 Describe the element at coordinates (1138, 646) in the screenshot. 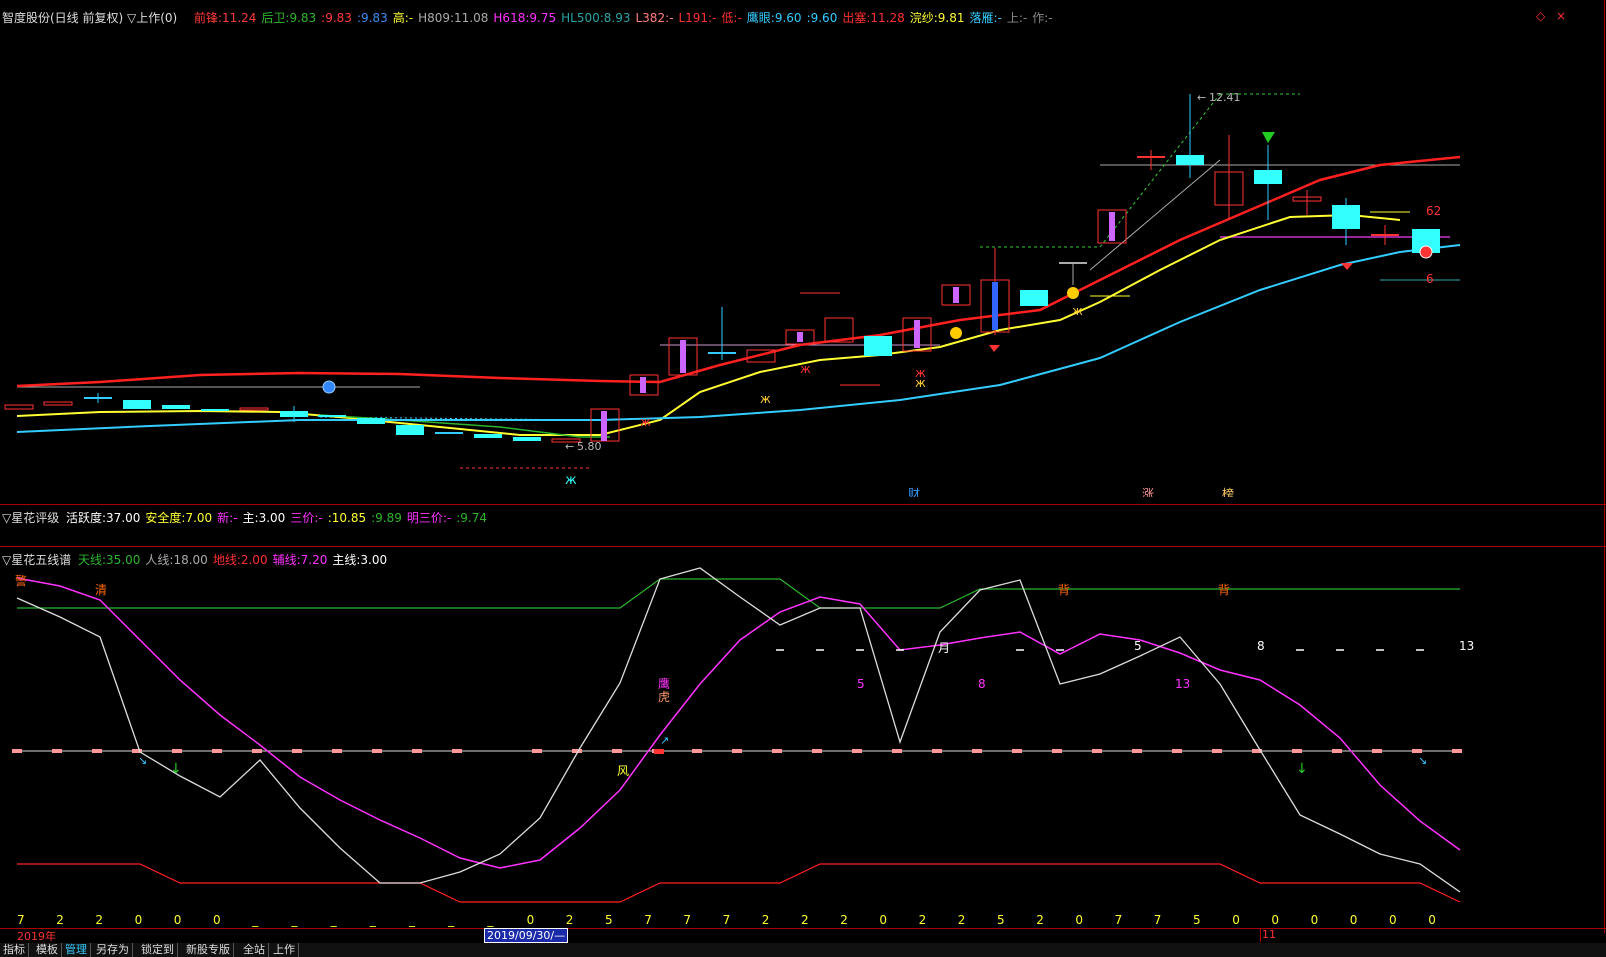

I see `fib-label: 5` at that location.